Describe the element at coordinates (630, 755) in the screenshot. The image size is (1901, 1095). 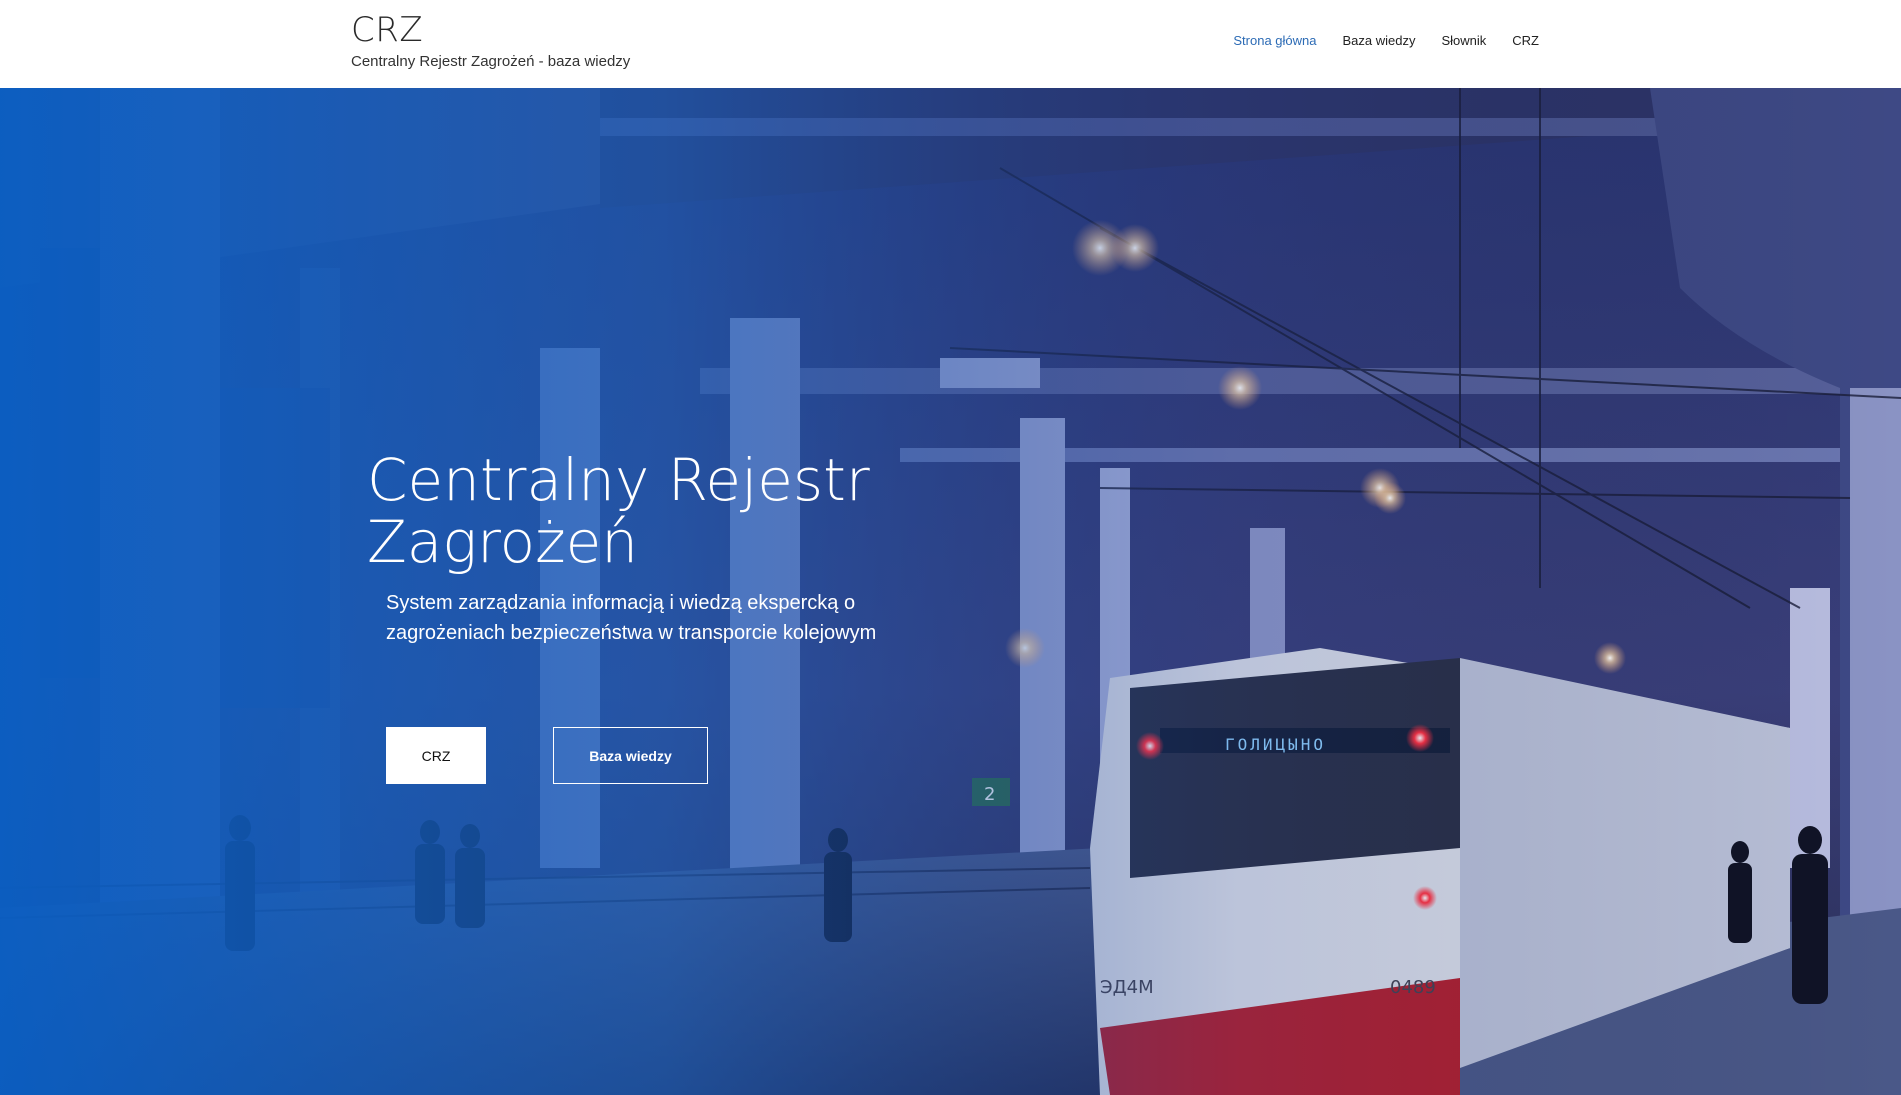
I see `knowledge-base-button: Baza wiedzy` at that location.